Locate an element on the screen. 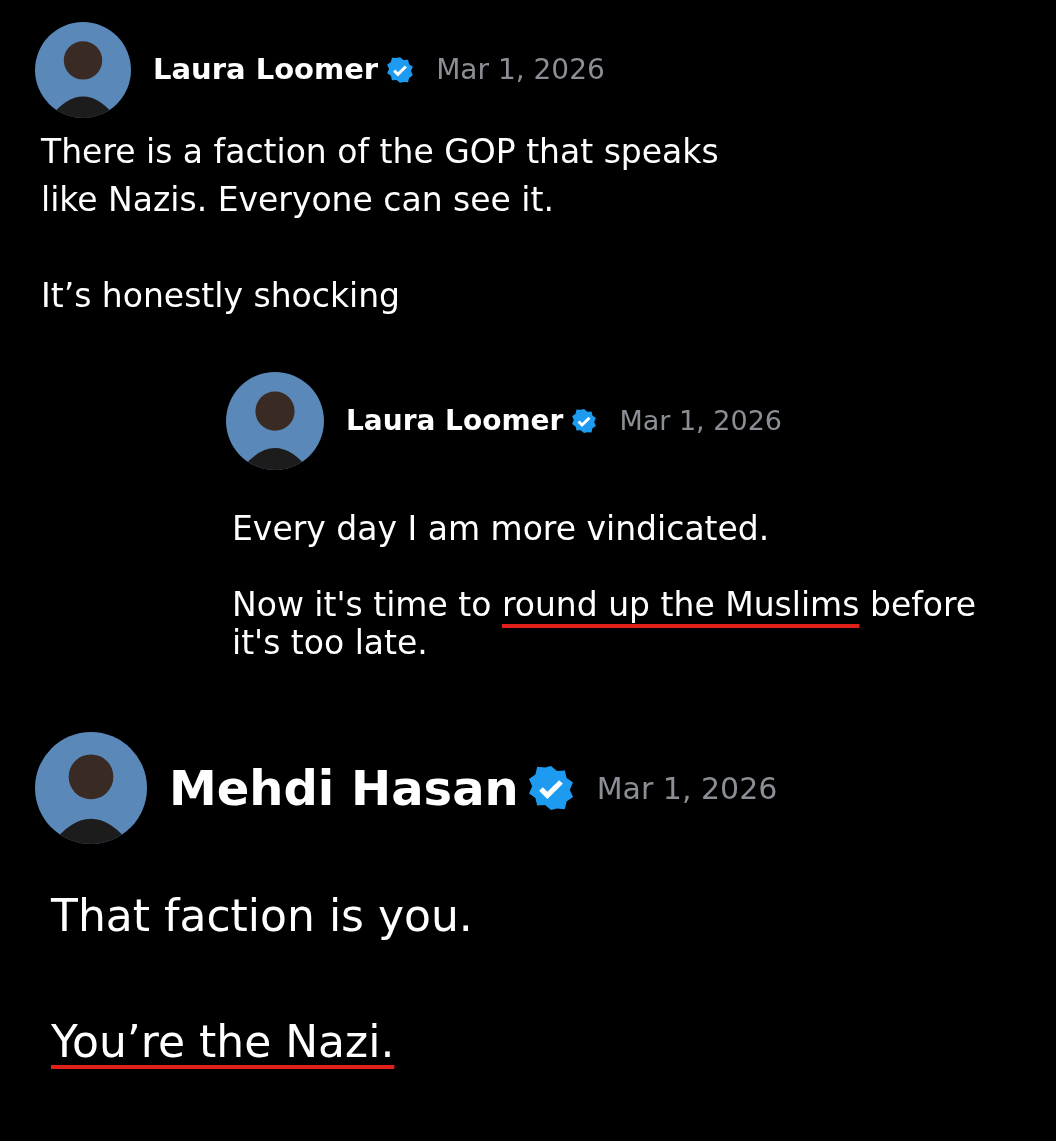 The image size is (1056, 1141). post-text: You’re the Nazi. is located at coordinates (223, 1042).